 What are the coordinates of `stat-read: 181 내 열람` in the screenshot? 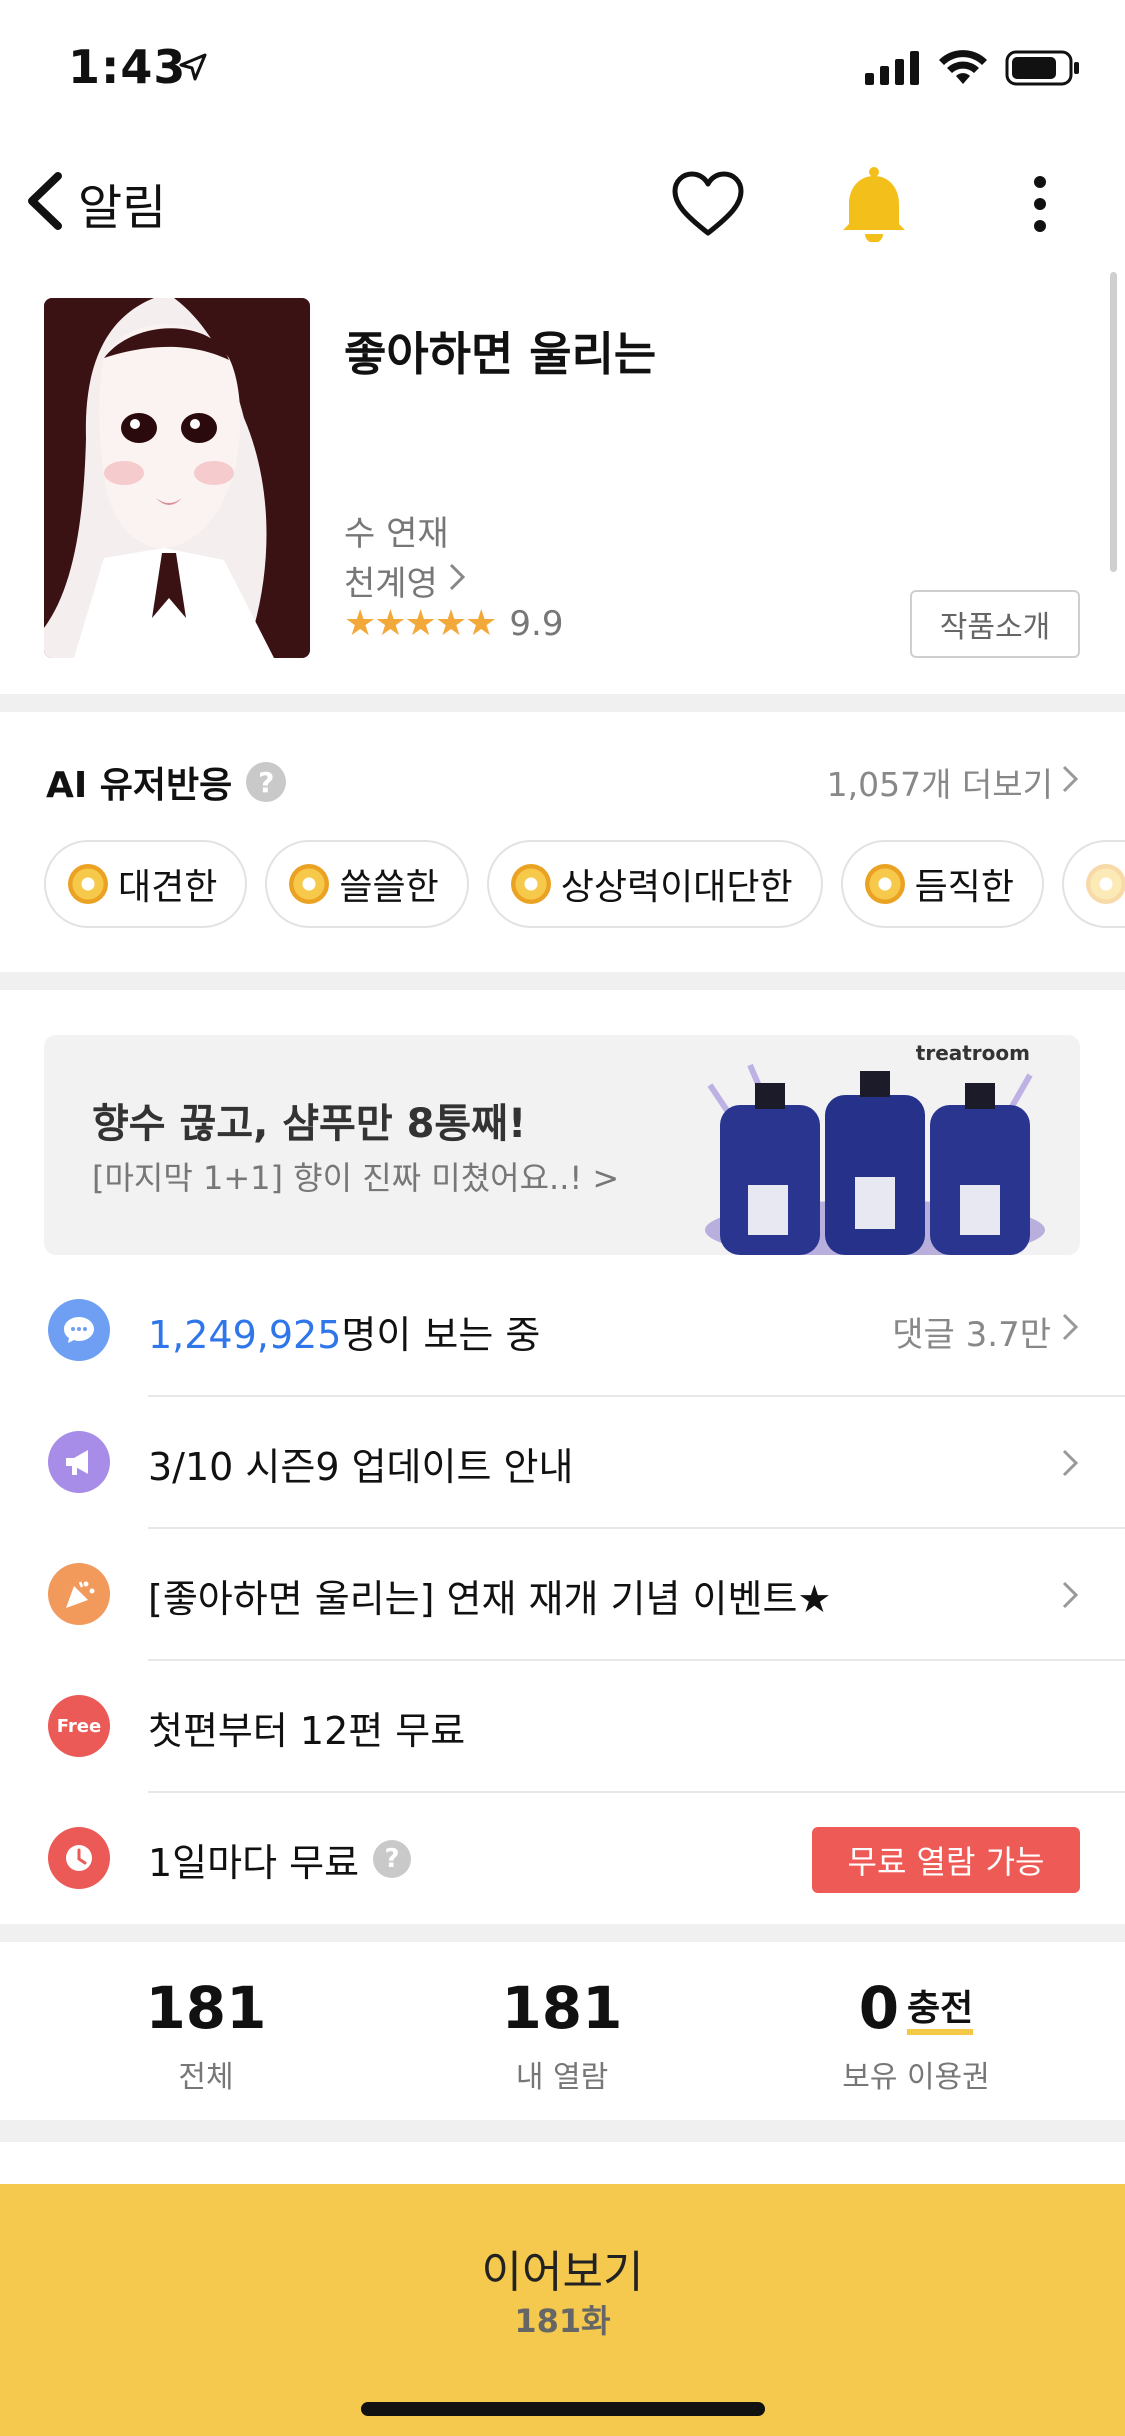 It's located at (562, 2035).